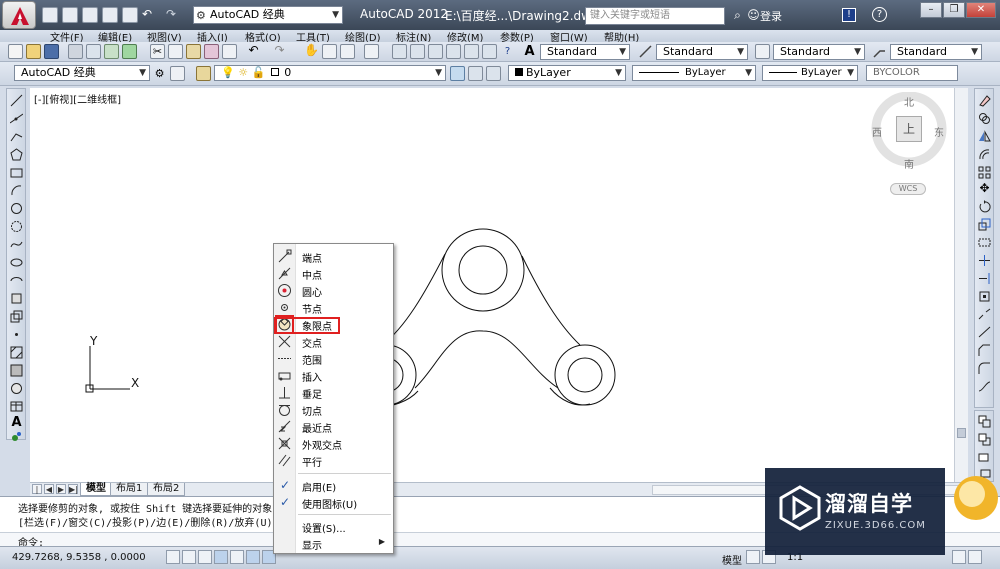  Describe the element at coordinates (333, 460) in the screenshot. I see `menu-item-parallel: 平行` at that location.